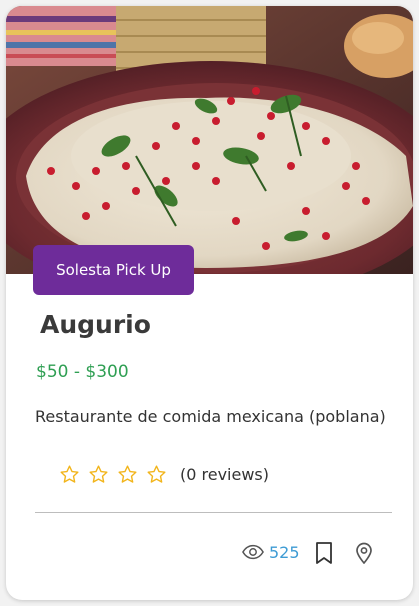 The width and height of the screenshot is (419, 606). Describe the element at coordinates (224, 474) in the screenshot. I see `reviews-count: (0 reviews)` at that location.